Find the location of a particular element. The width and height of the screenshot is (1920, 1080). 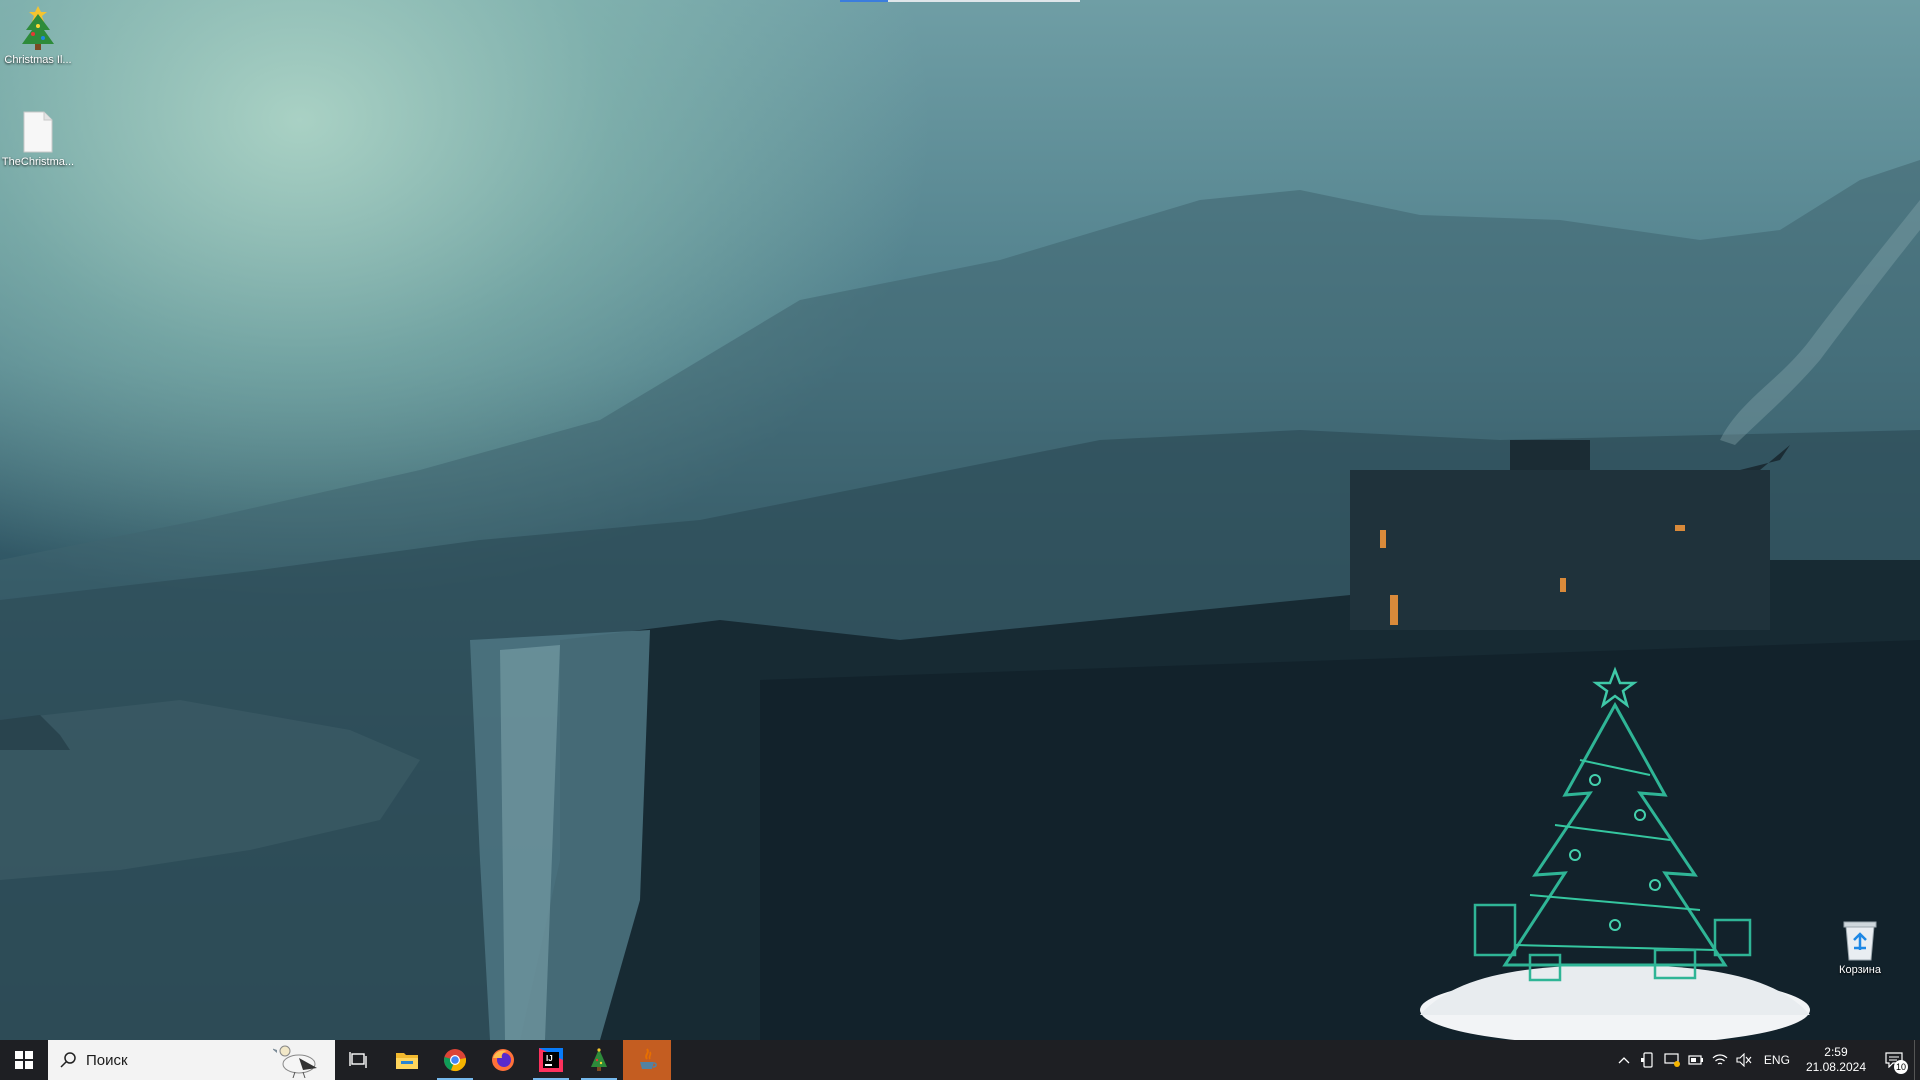

taskbar-java-app is located at coordinates (647, 1060).